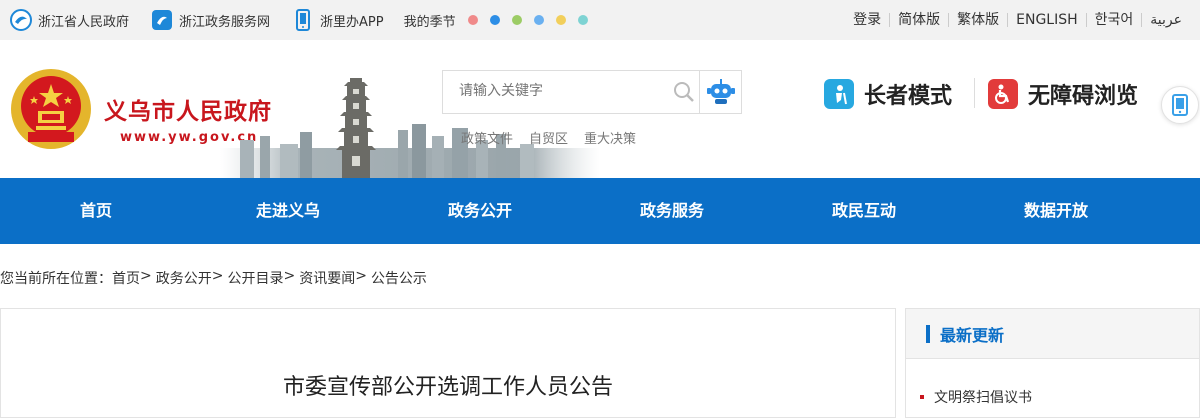  What do you see at coordinates (84, 22) in the screenshot?
I see `link-zhejiang-gov-label: 浙江省人民政府` at bounding box center [84, 22].